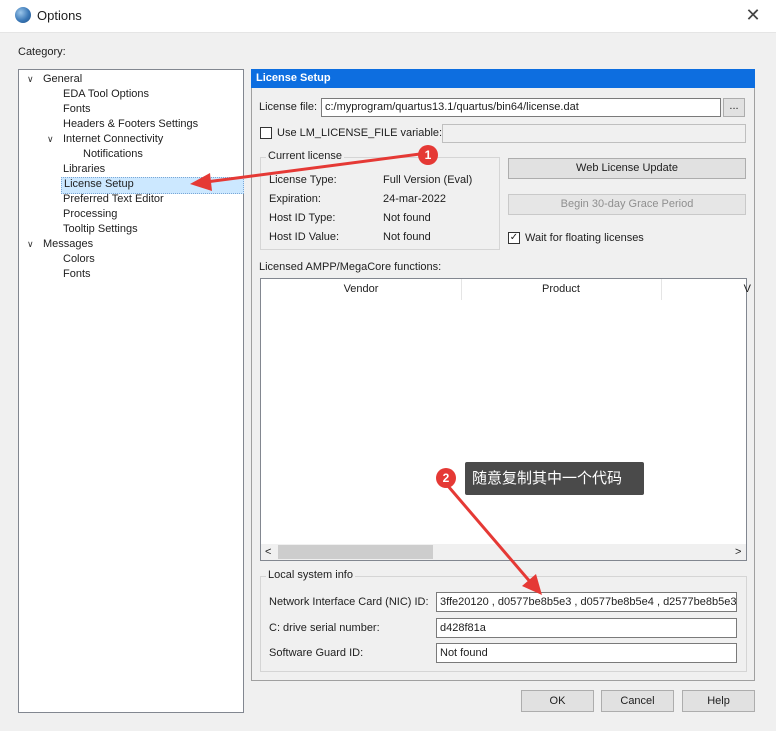 The width and height of the screenshot is (776, 731). Describe the element at coordinates (446, 478) in the screenshot. I see `annotation-badge-2: 2` at that location.